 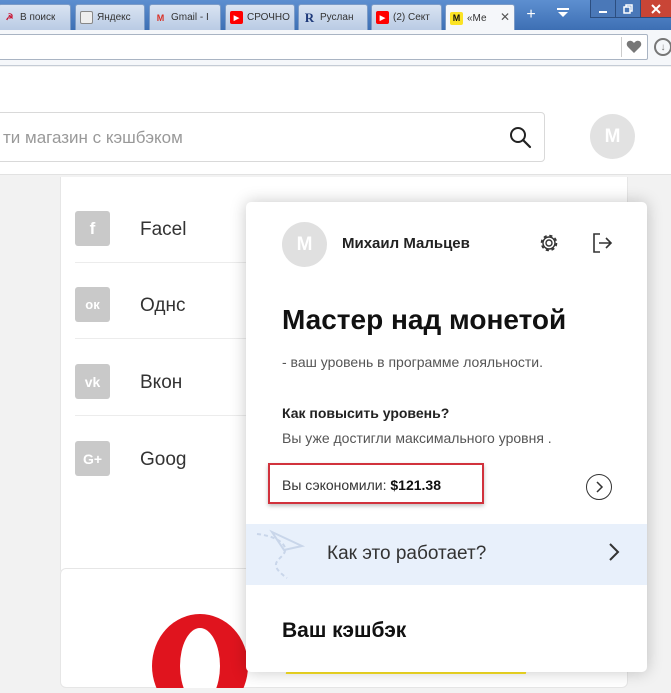 I want to click on page-icon, so click(x=86, y=17).